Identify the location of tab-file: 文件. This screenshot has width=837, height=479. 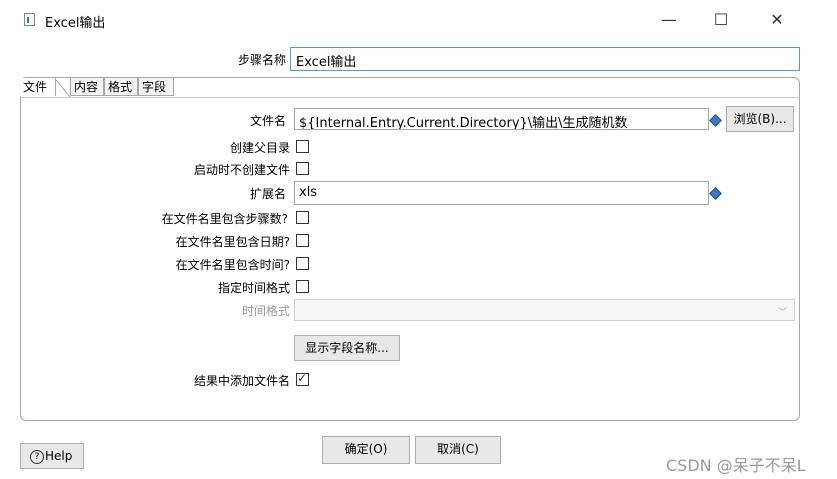
(38, 87).